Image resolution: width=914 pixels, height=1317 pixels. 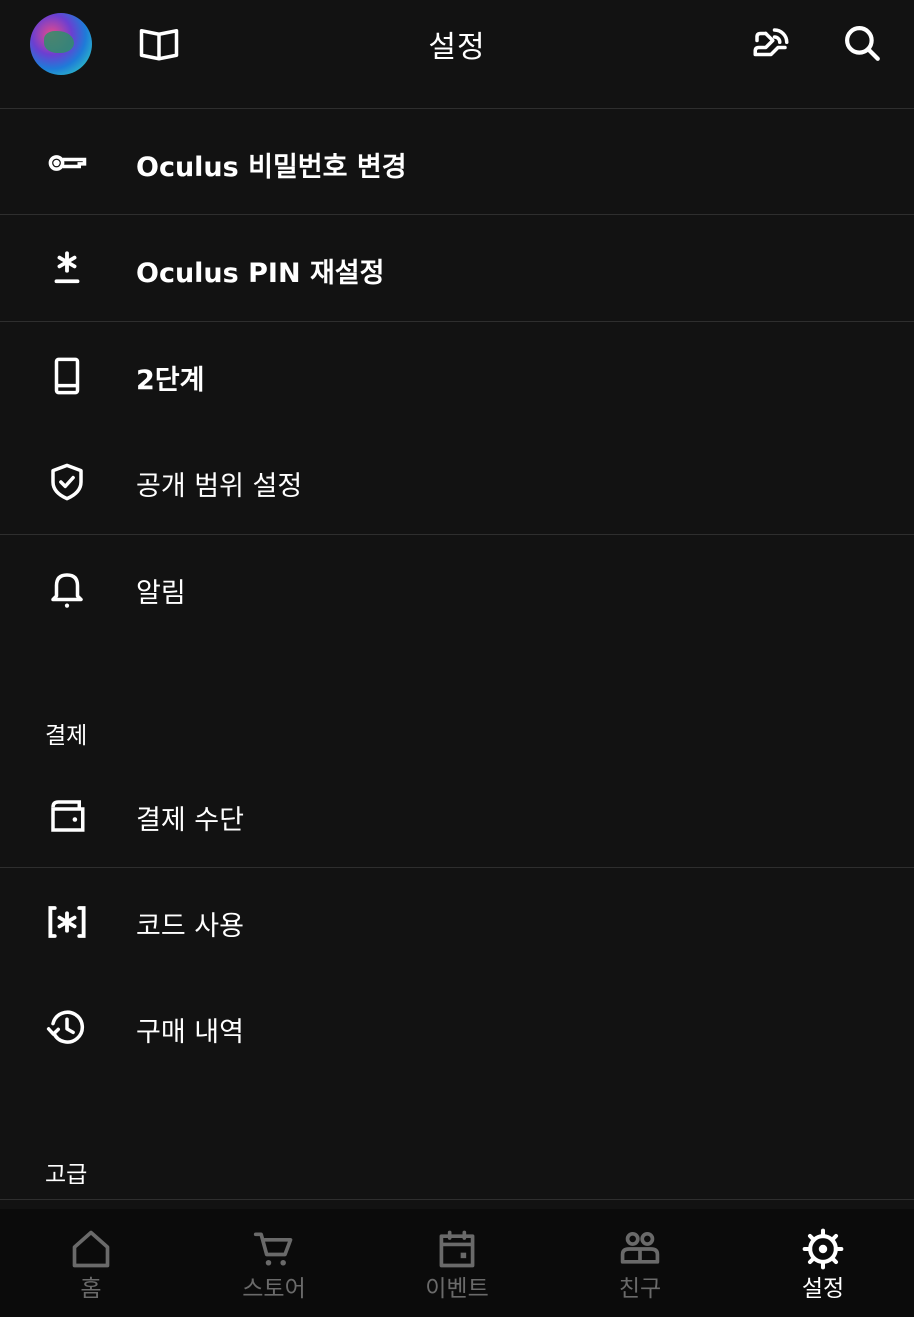 I want to click on key-icon, so click(x=67, y=163).